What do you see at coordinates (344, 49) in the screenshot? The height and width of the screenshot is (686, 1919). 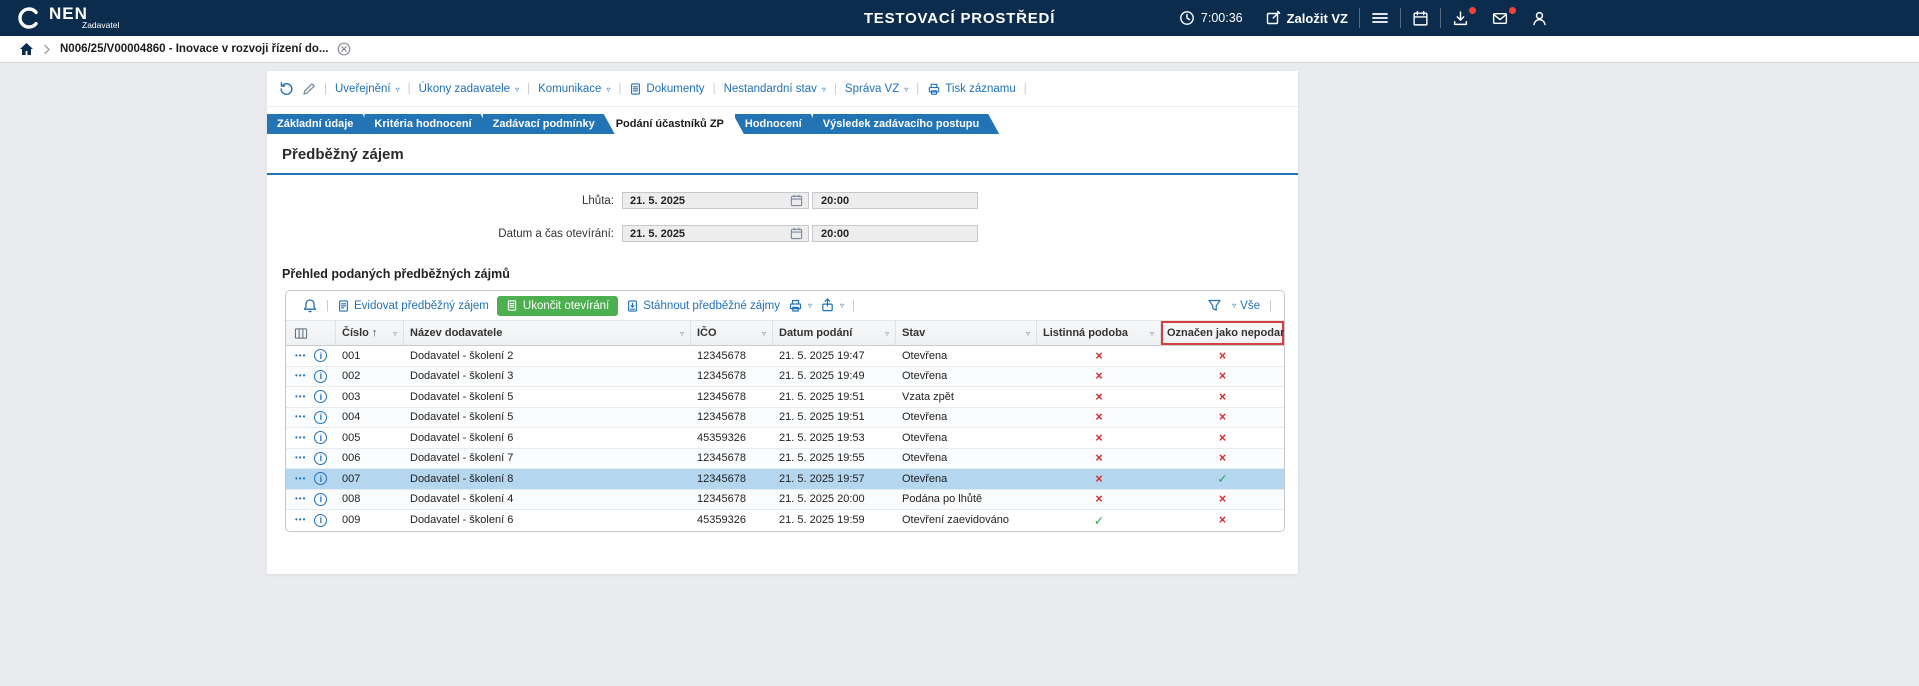 I see `close-record-icon` at bounding box center [344, 49].